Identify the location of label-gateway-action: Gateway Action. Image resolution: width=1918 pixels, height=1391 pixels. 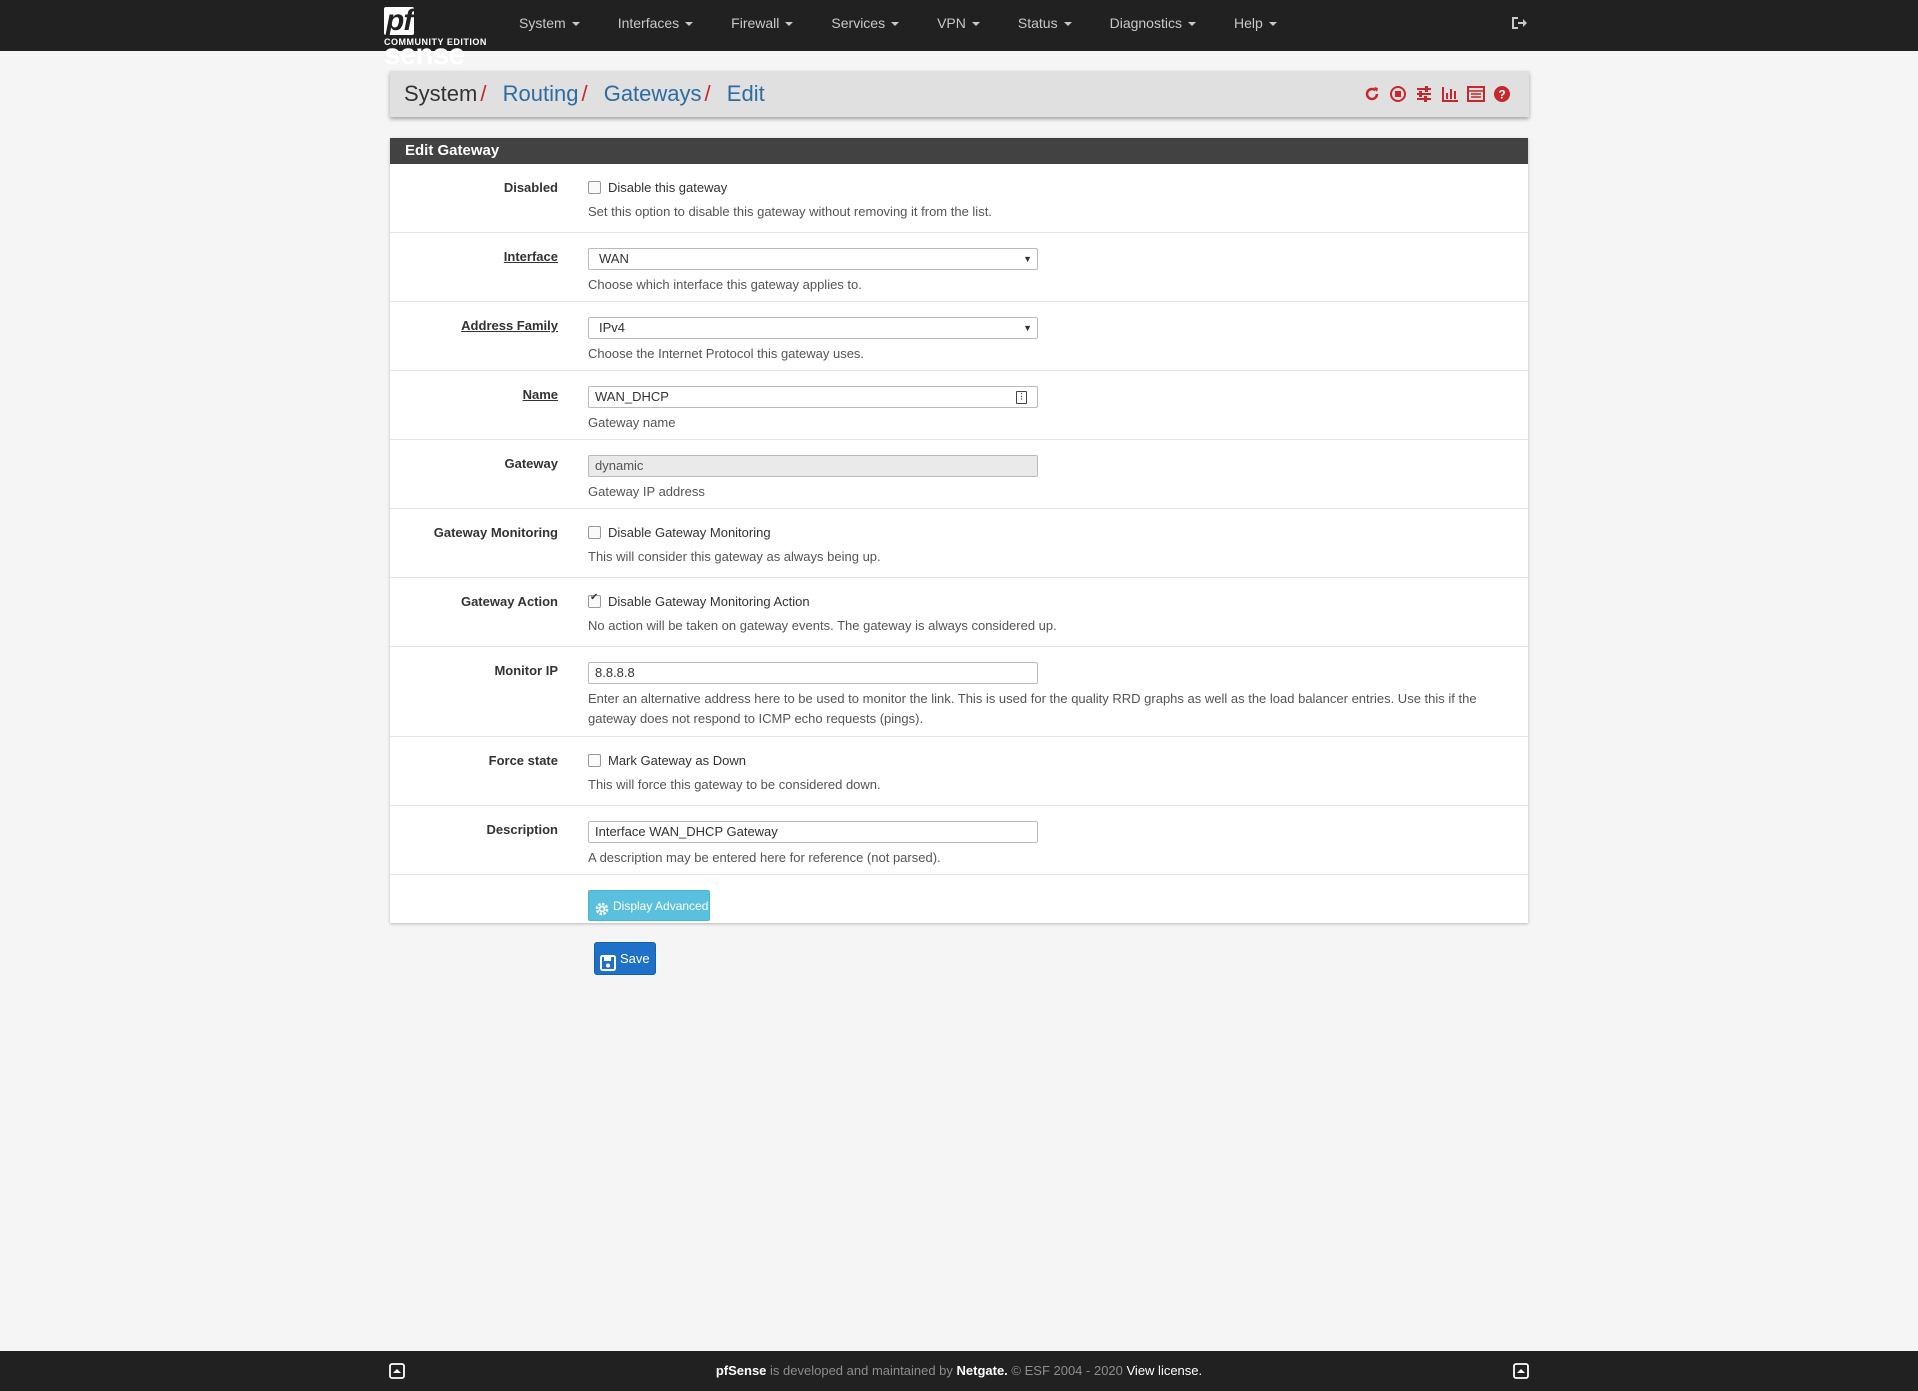
(509, 601).